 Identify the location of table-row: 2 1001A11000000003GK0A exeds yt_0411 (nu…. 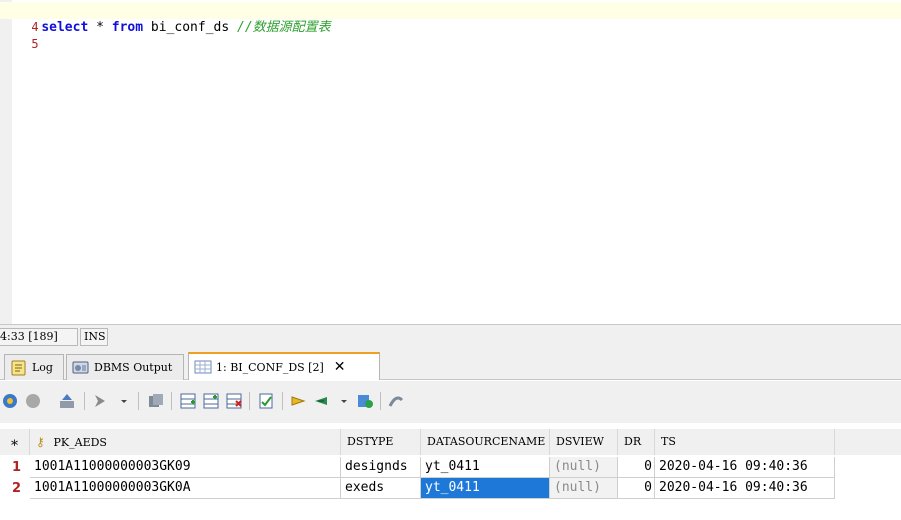
(450, 488).